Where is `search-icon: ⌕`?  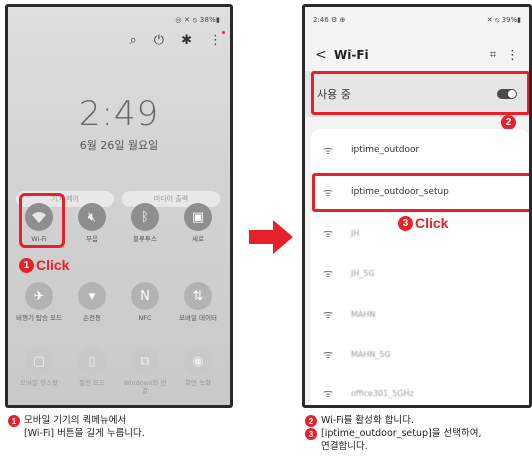
search-icon: ⌕ is located at coordinates (133, 41).